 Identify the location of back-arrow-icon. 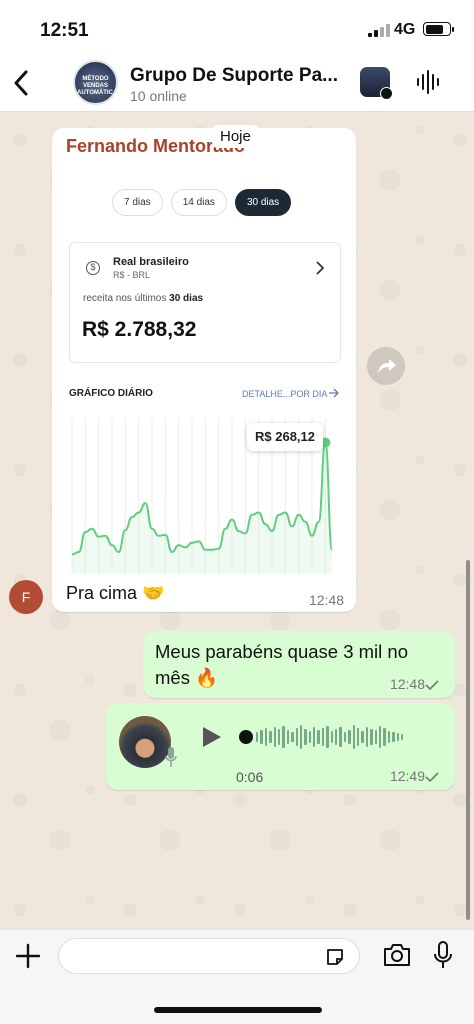
(23, 83).